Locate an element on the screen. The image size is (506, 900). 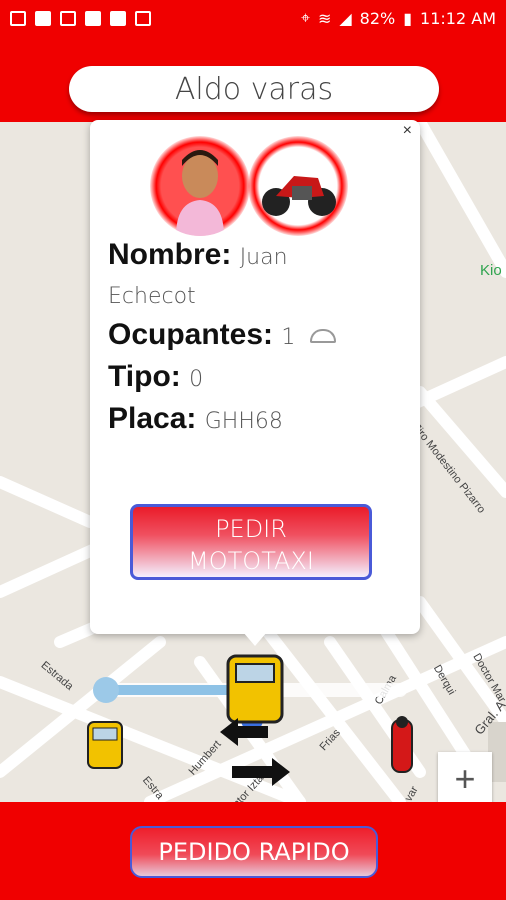
ocupantes-label: Ocupantes: is located at coordinates (191, 334).